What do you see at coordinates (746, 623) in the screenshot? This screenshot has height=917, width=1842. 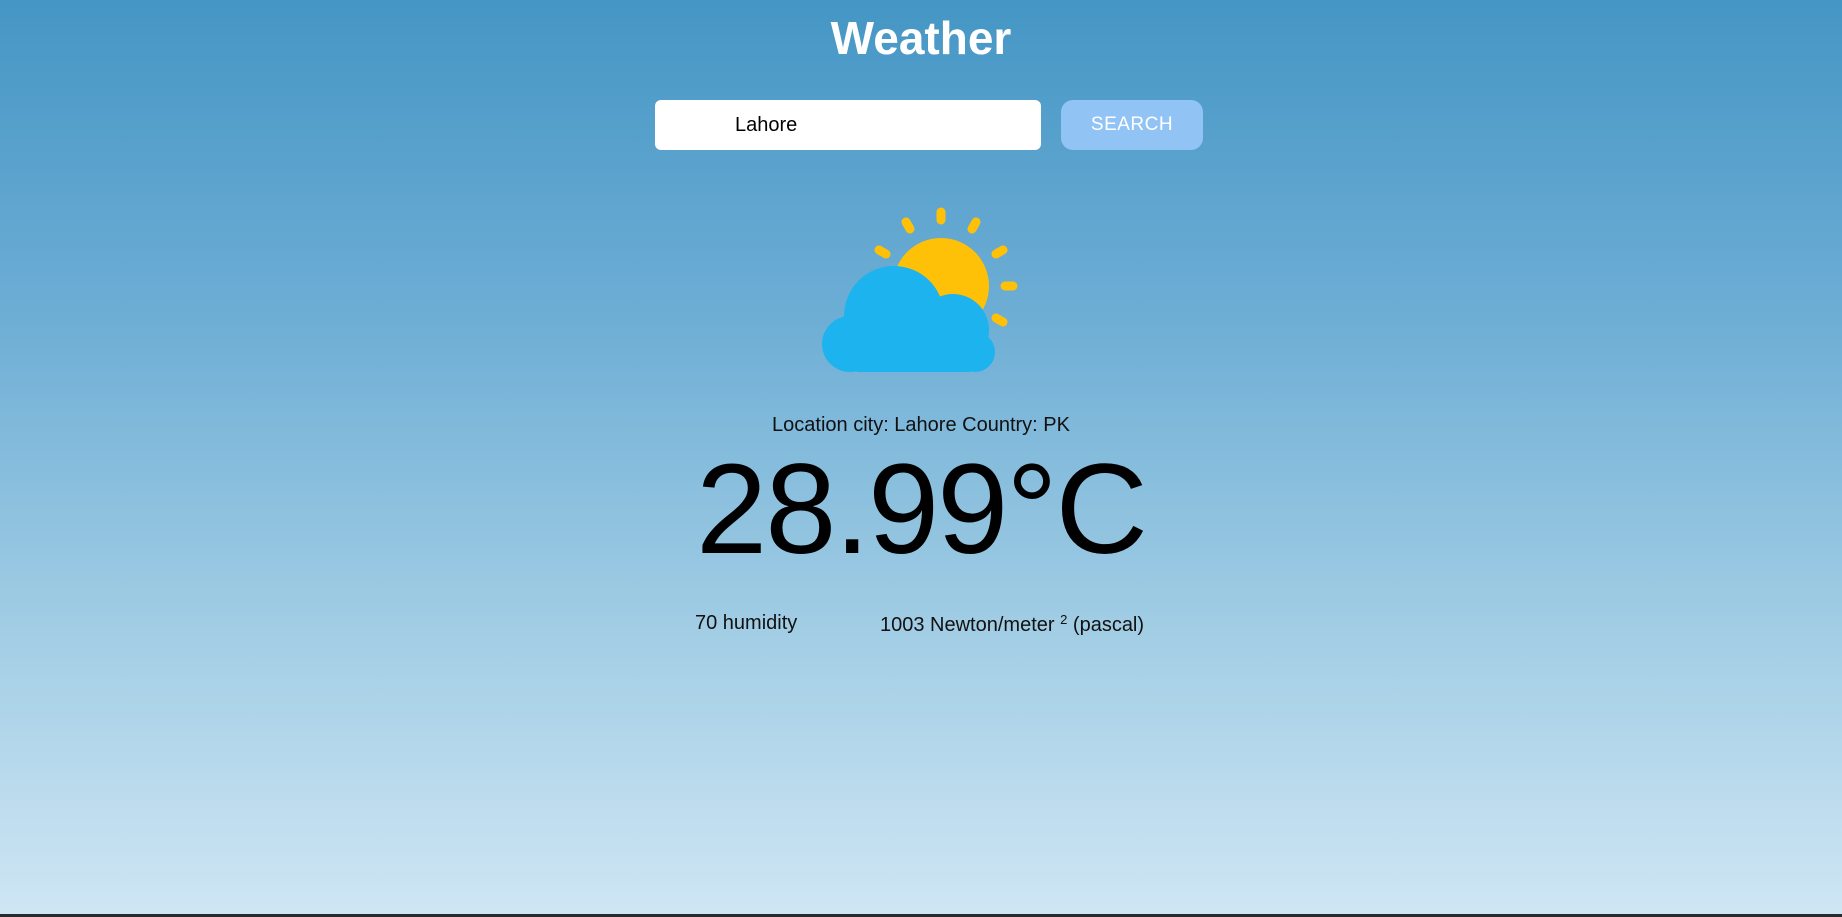 I see `humidity-text: 70 humidity` at bounding box center [746, 623].